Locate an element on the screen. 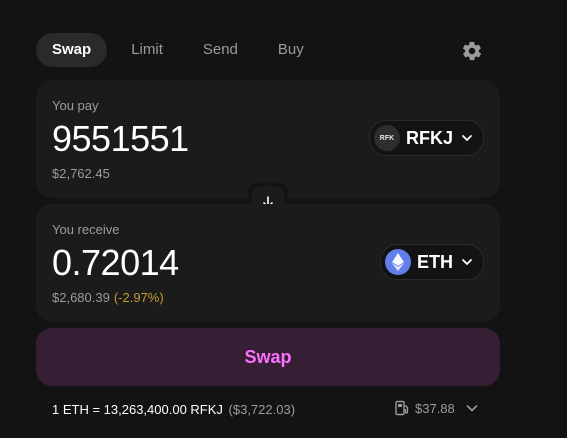 Image resolution: width=567 pixels, height=438 pixels. receive-amount-input: 0.72014 is located at coordinates (115, 263).